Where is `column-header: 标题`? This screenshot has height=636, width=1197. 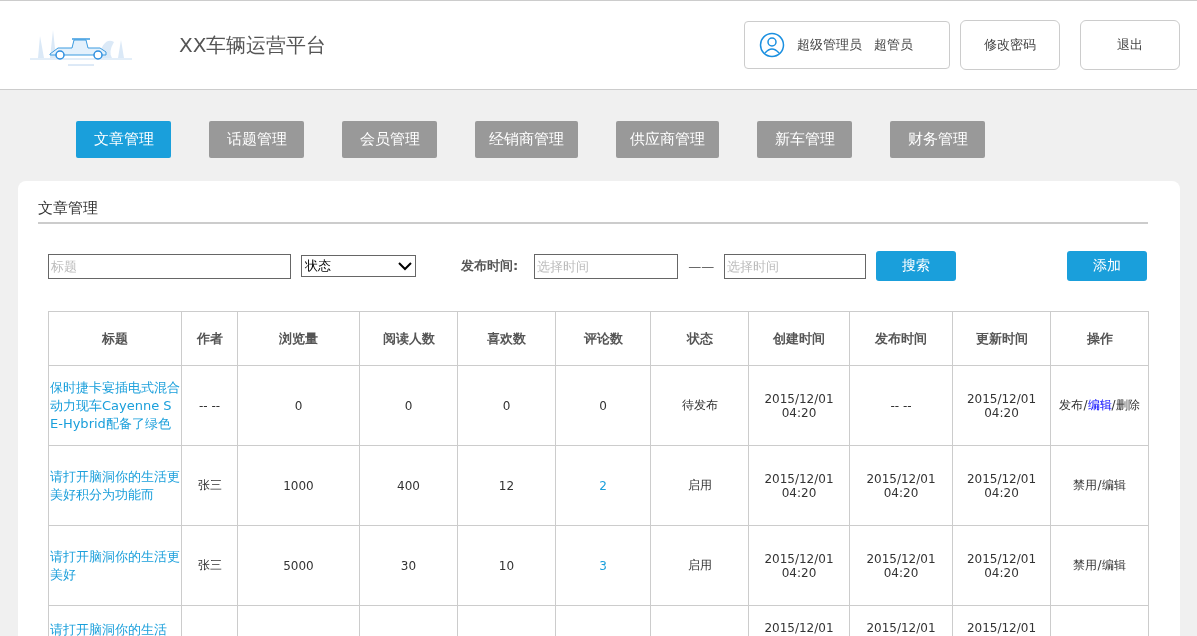
column-header: 标题 is located at coordinates (115, 338).